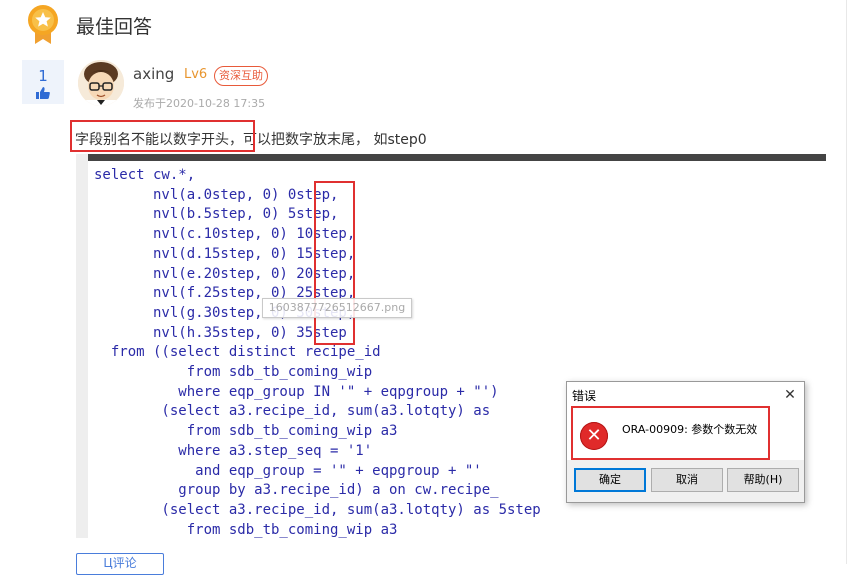 This screenshot has height=575, width=857. I want to click on best-answer-title: 最佳回答, so click(114, 27).